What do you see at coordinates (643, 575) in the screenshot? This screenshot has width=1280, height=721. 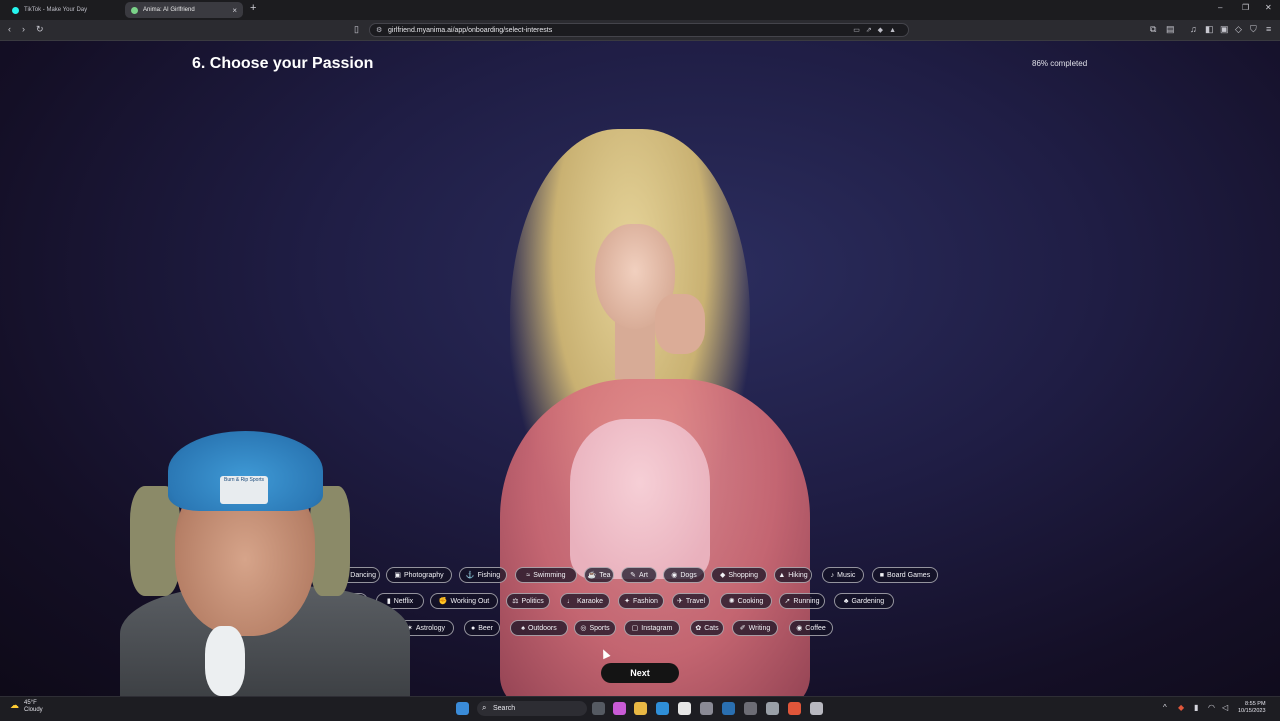 I see `interest-label: Art` at bounding box center [643, 575].